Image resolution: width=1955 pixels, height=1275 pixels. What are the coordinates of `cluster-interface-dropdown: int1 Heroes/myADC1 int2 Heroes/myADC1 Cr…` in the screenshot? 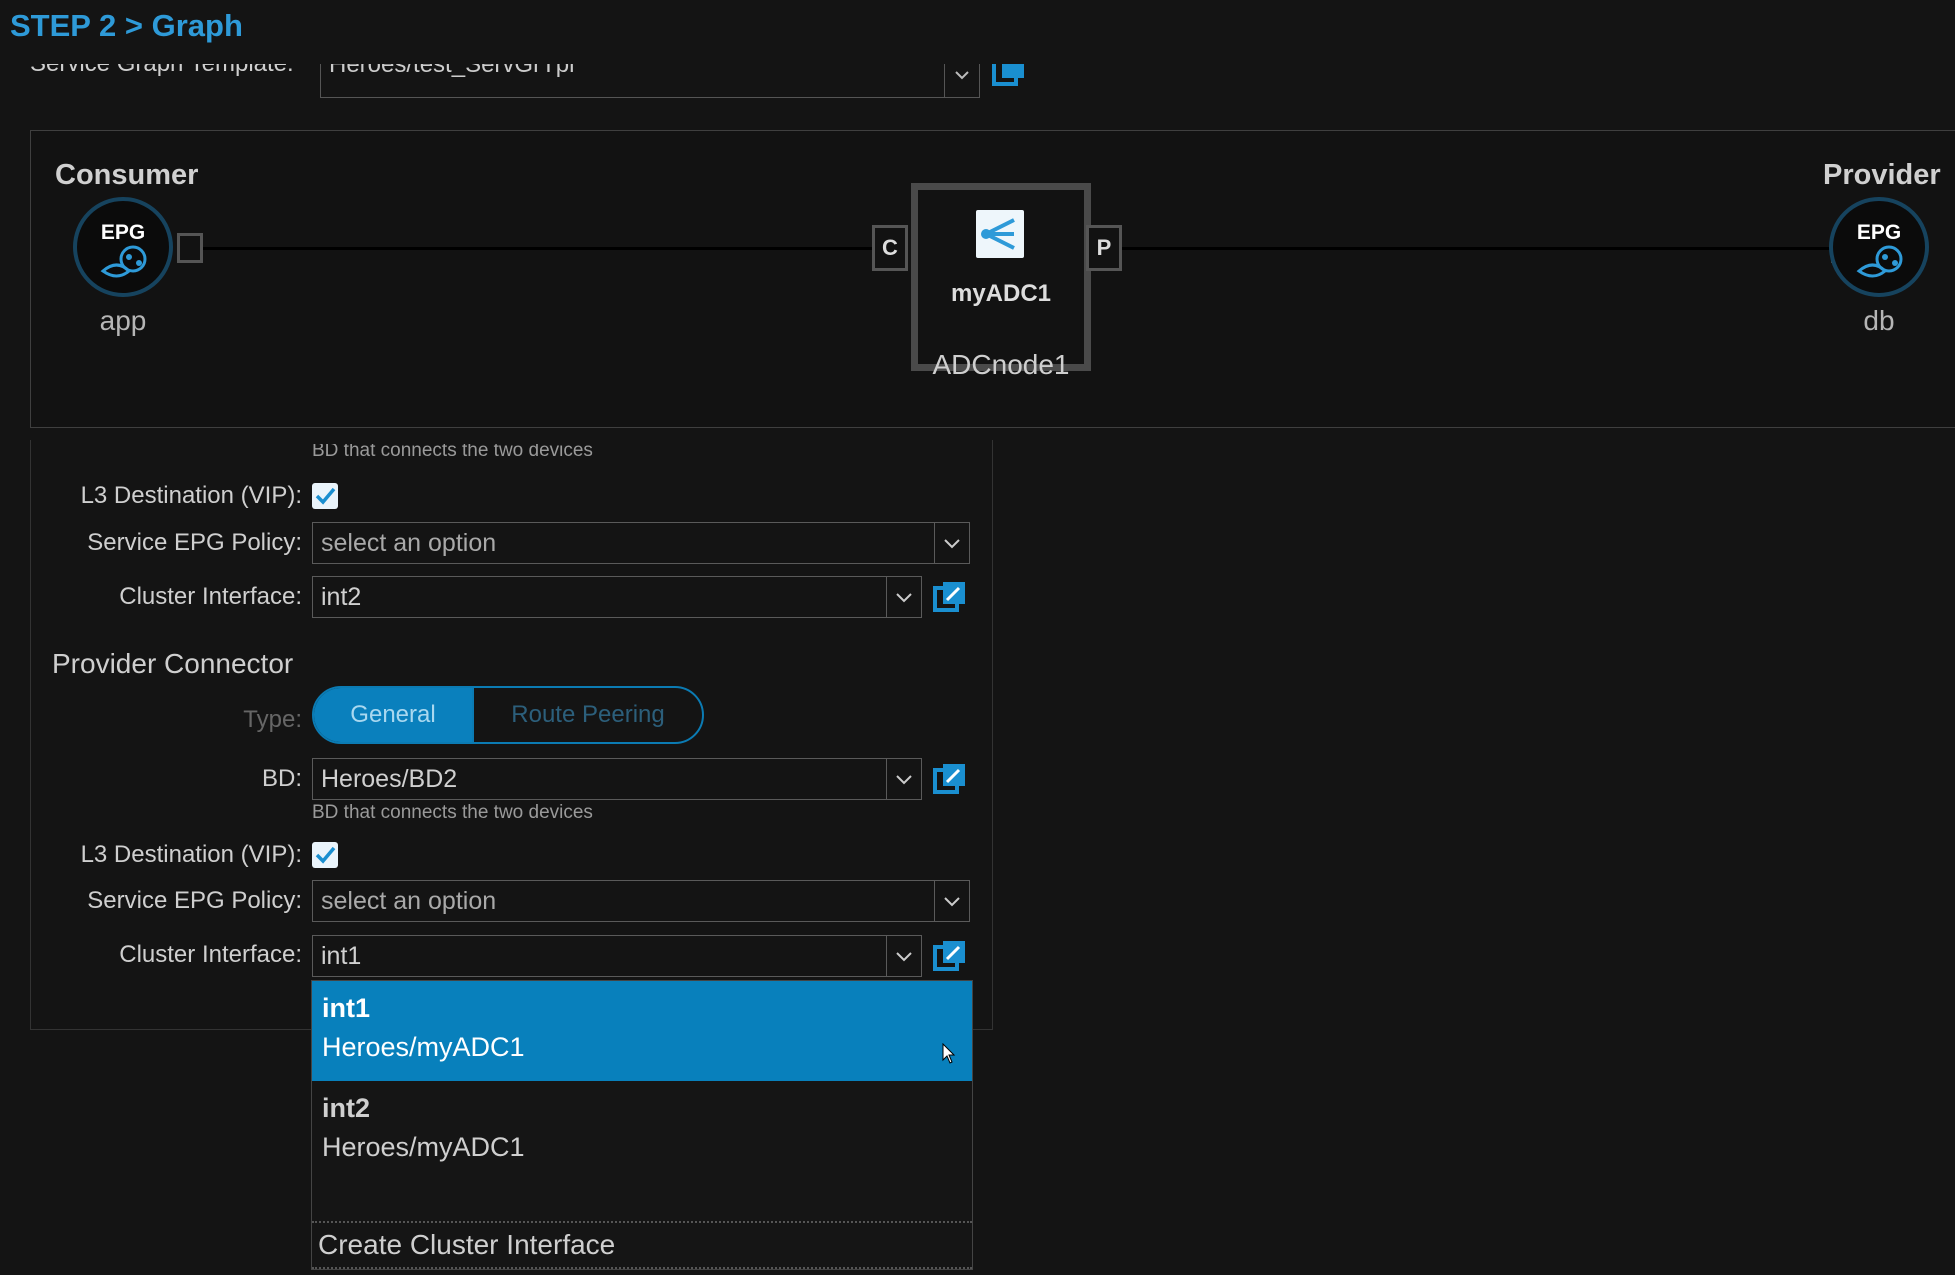 It's located at (642, 1125).